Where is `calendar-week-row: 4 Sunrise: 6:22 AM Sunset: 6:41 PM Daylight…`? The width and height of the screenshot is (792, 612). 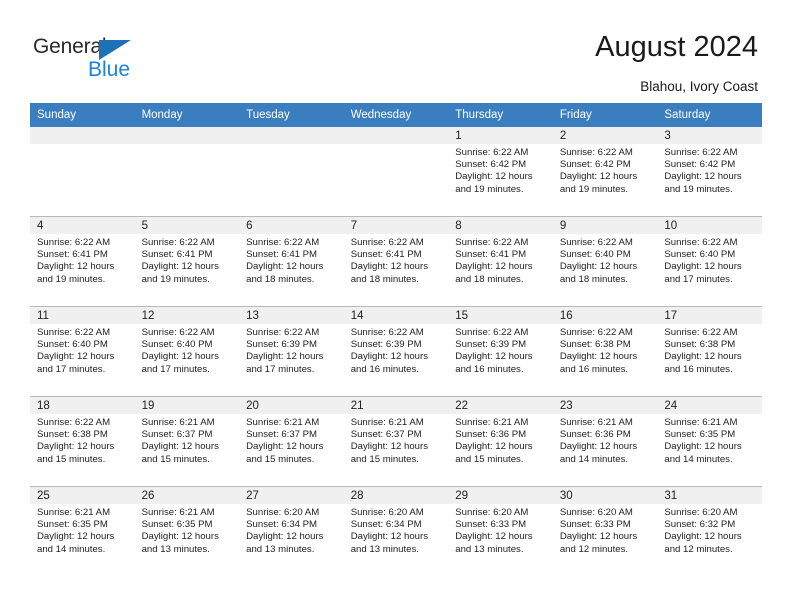 calendar-week-row: 4 Sunrise: 6:22 AM Sunset: 6:41 PM Daylight… is located at coordinates (396, 261).